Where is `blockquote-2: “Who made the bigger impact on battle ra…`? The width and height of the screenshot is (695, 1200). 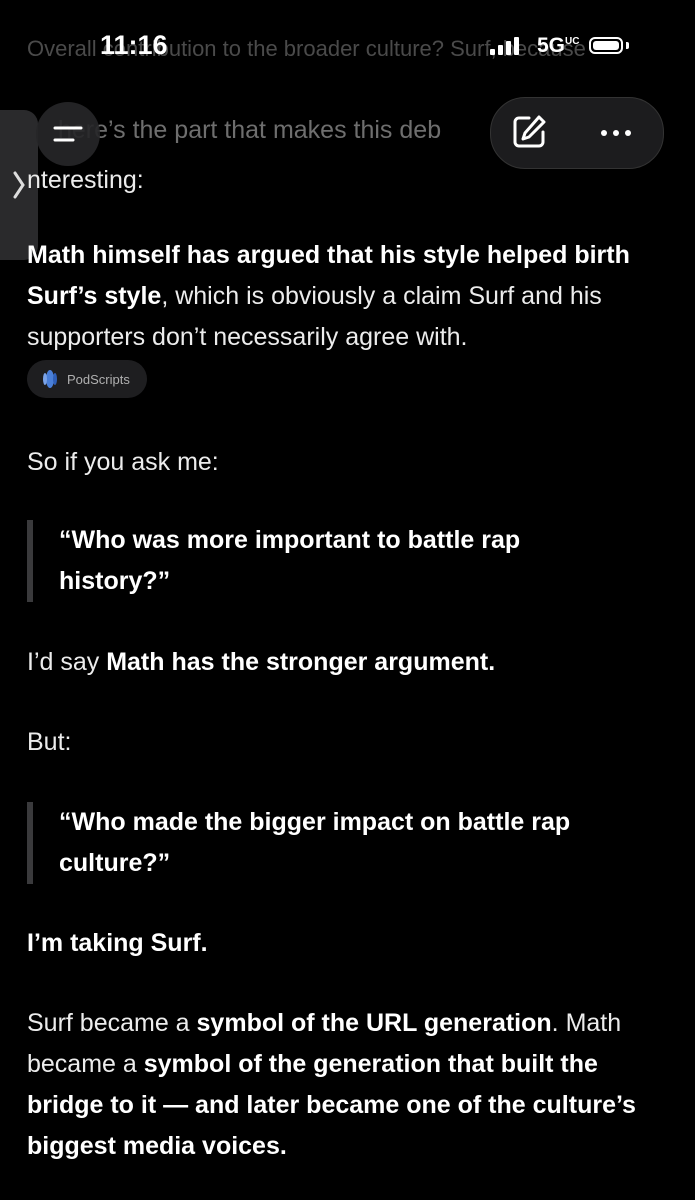
blockquote-2: “Who made the bigger impact on battle ra… is located at coordinates (327, 843).